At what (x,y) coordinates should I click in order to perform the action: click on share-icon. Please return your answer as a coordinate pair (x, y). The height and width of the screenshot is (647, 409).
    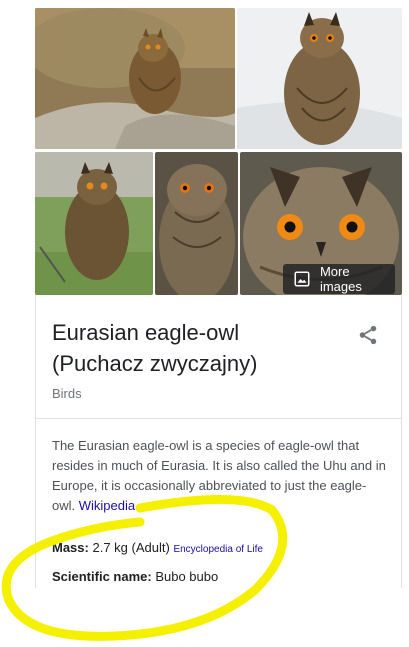
    Looking at the image, I should click on (368, 335).